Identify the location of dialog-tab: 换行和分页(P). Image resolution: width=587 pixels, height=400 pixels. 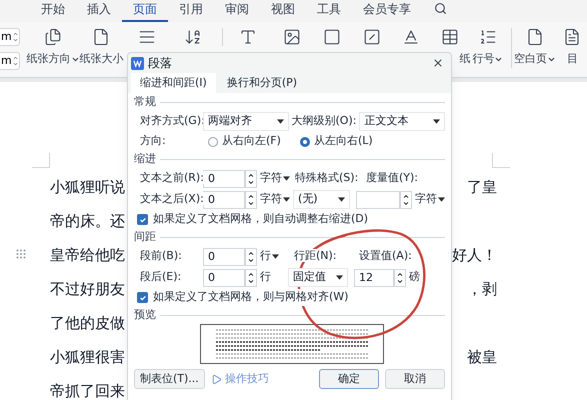
(262, 83).